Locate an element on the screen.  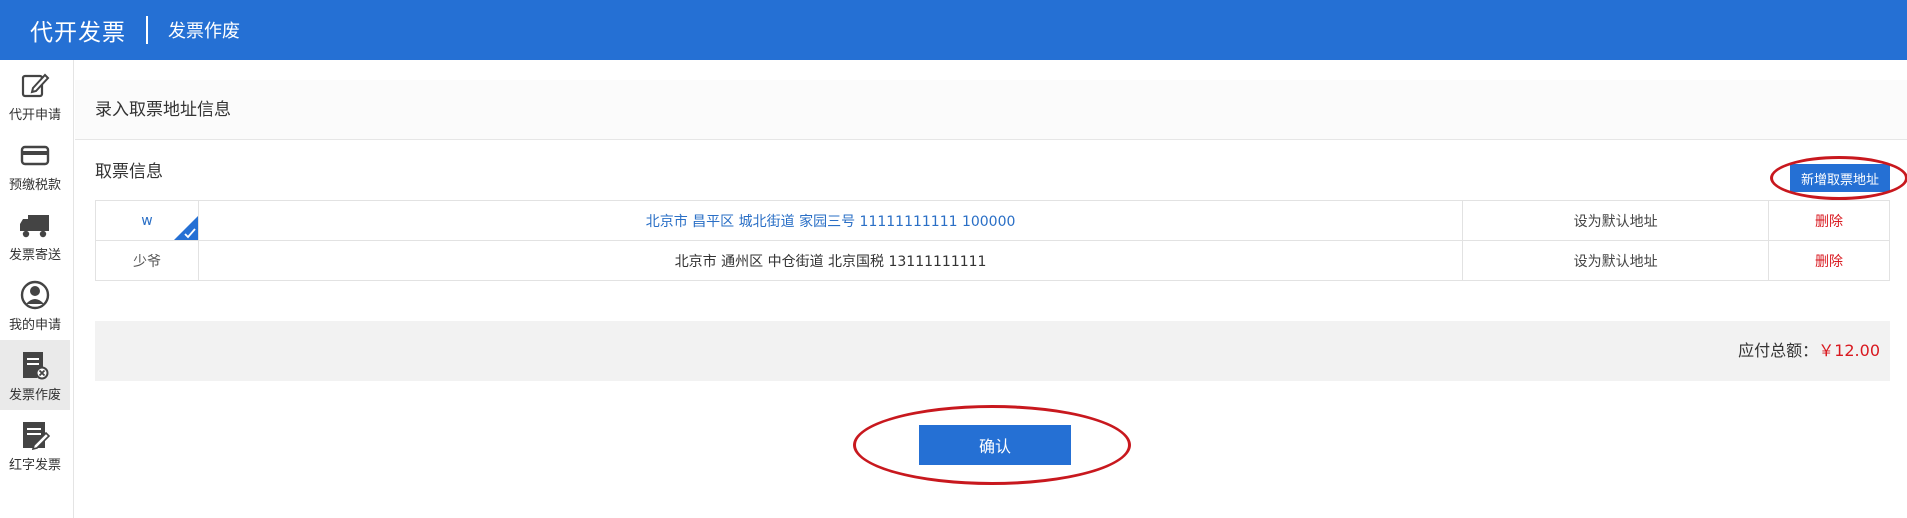
address-text: 北京市 昌平区 城北街道 家园三号 11111111111 100000 is located at coordinates (830, 220).